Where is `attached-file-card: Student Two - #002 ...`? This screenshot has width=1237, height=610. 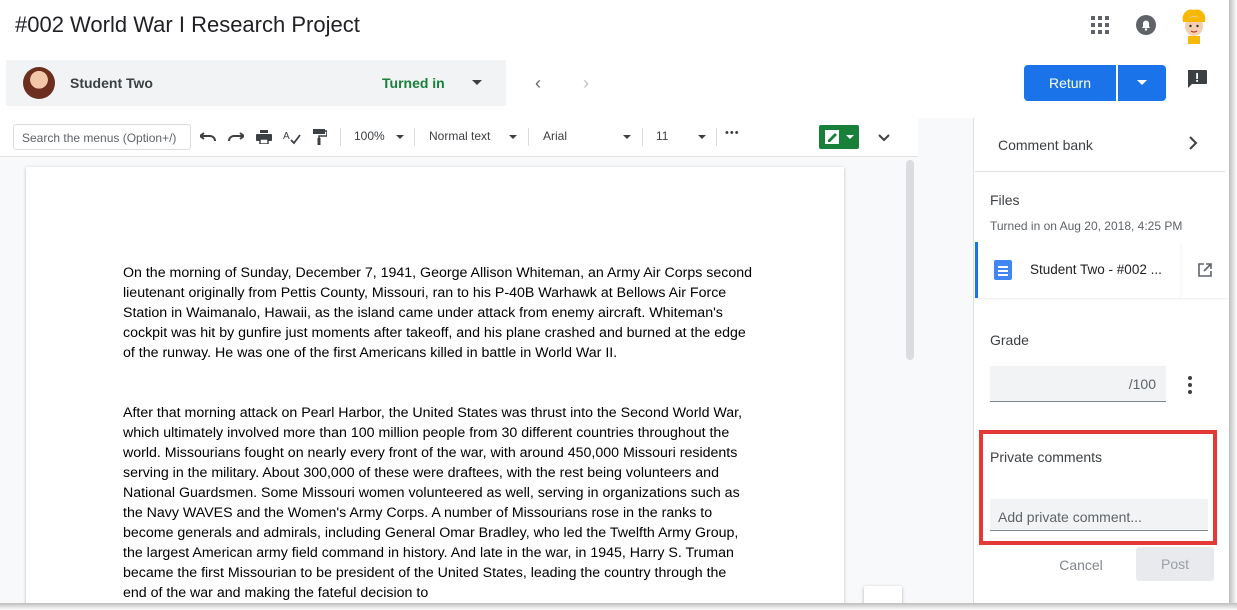
attached-file-card: Student Two - #002 ... is located at coordinates (1078, 270).